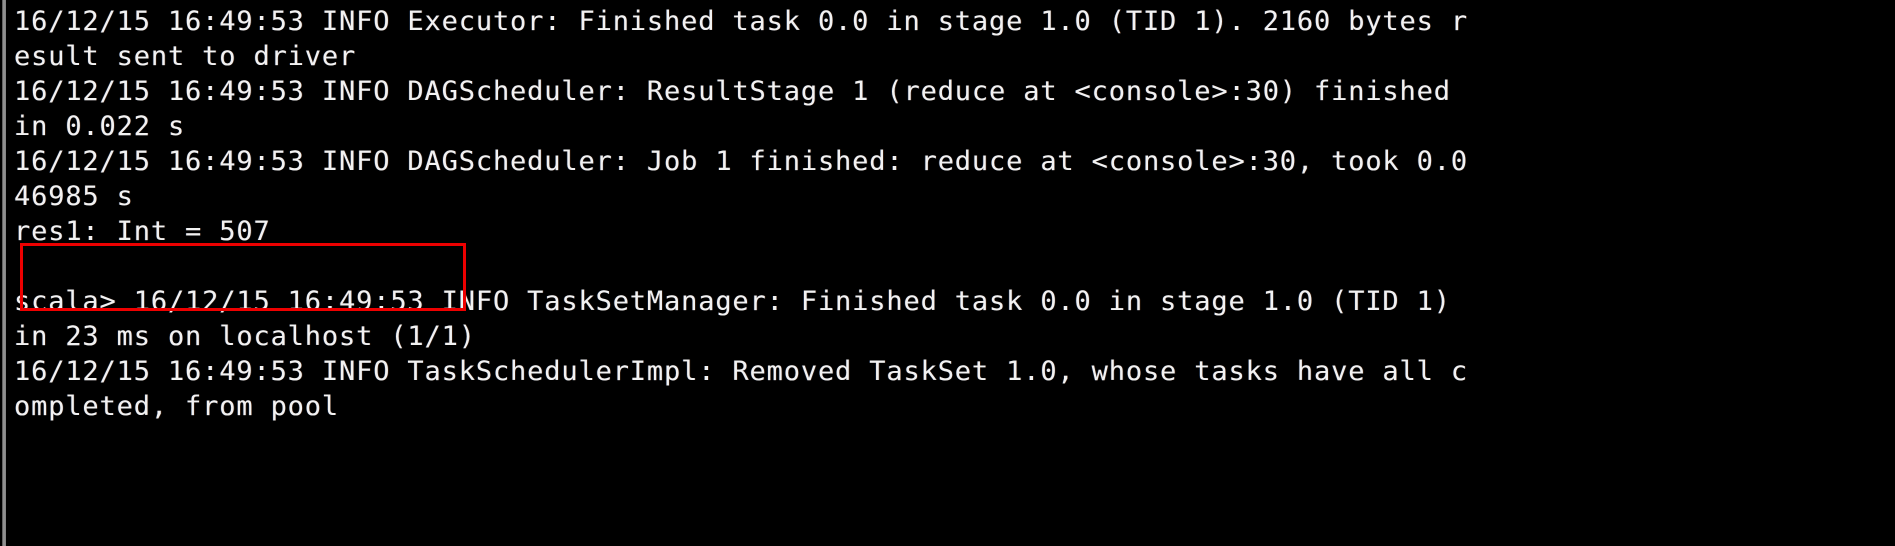  Describe the element at coordinates (177, 406) in the screenshot. I see `console-line: ompleted, from pool` at that location.